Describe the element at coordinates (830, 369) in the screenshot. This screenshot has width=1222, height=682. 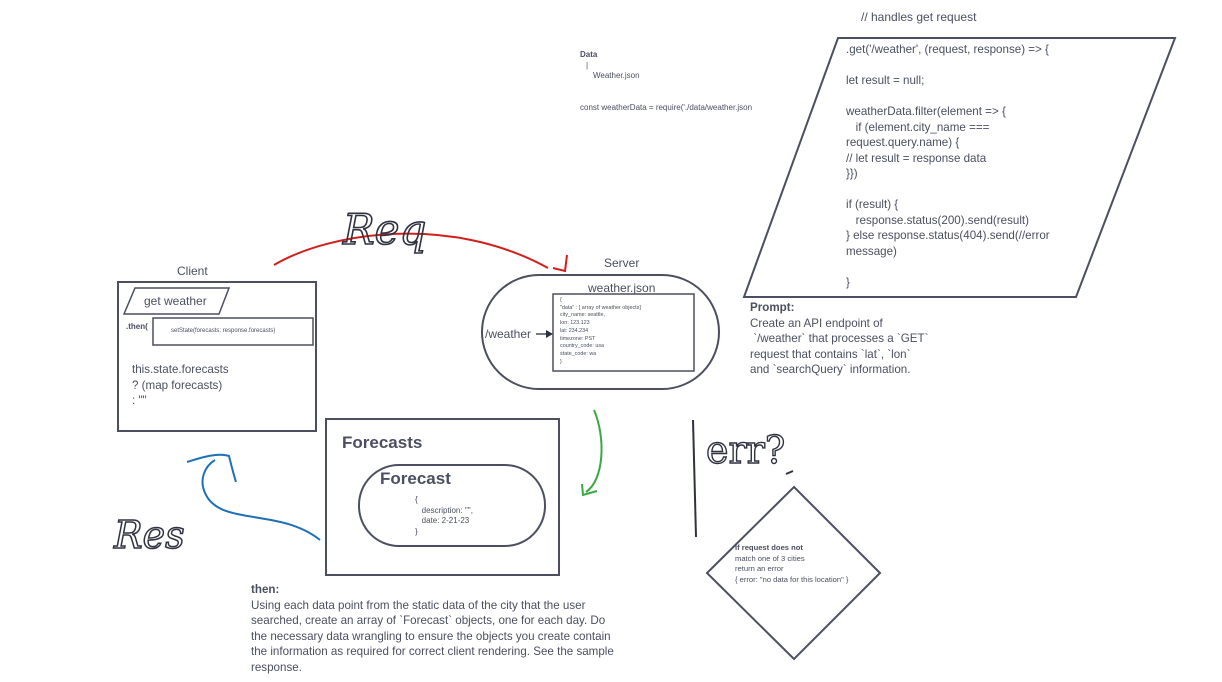
I see `prompt-line: and `searchQuery` information.` at that location.